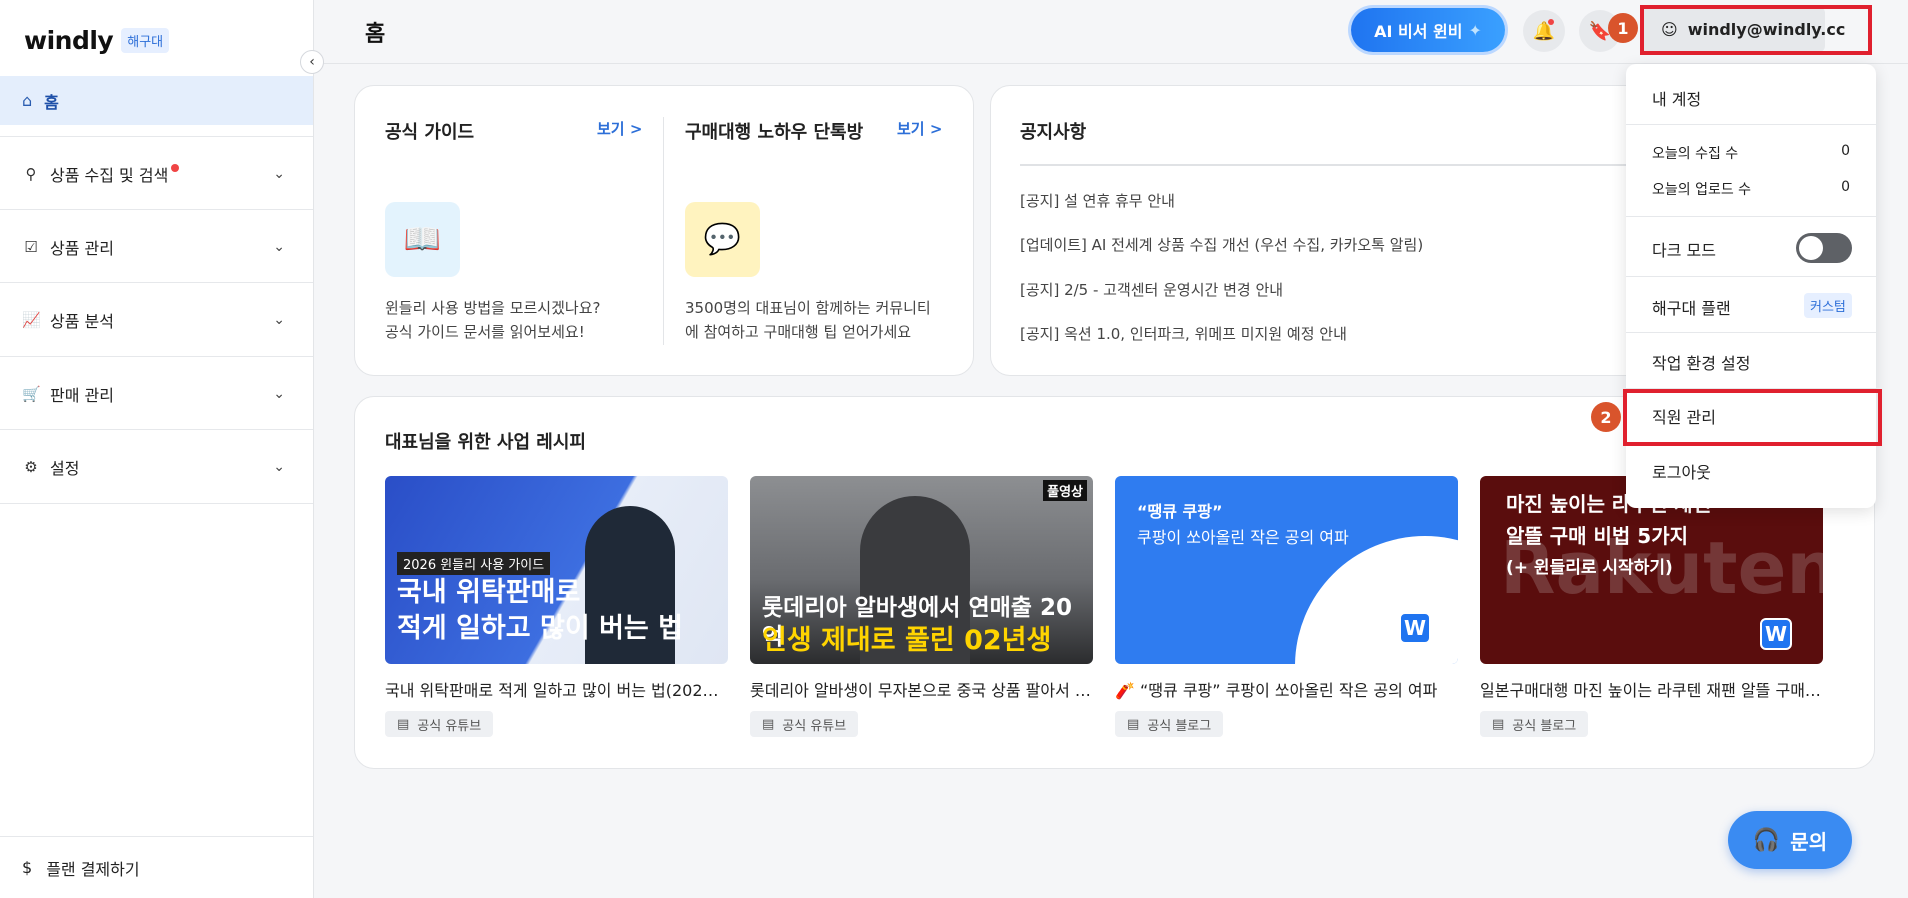  Describe the element at coordinates (156, 319) in the screenshot. I see `sidebar-item-product-analysis: 📈 상품 분석 ⌄` at that location.